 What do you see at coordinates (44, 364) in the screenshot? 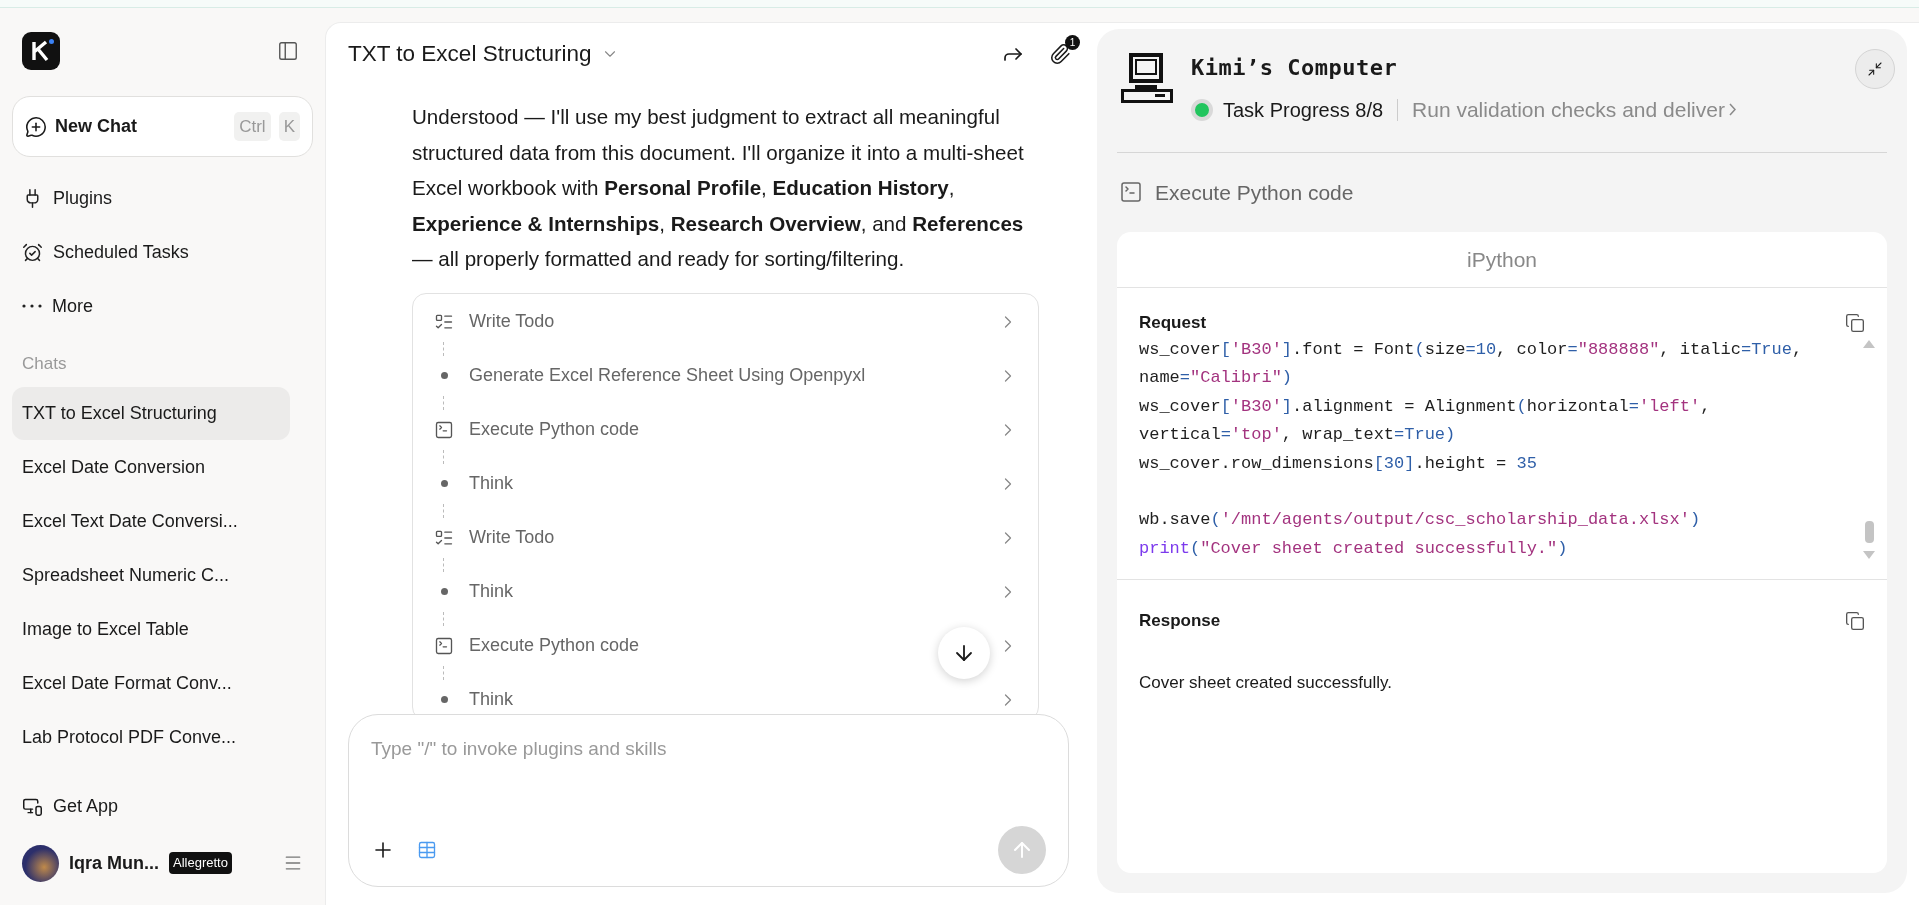
I see `section-heading: Chats` at bounding box center [44, 364].